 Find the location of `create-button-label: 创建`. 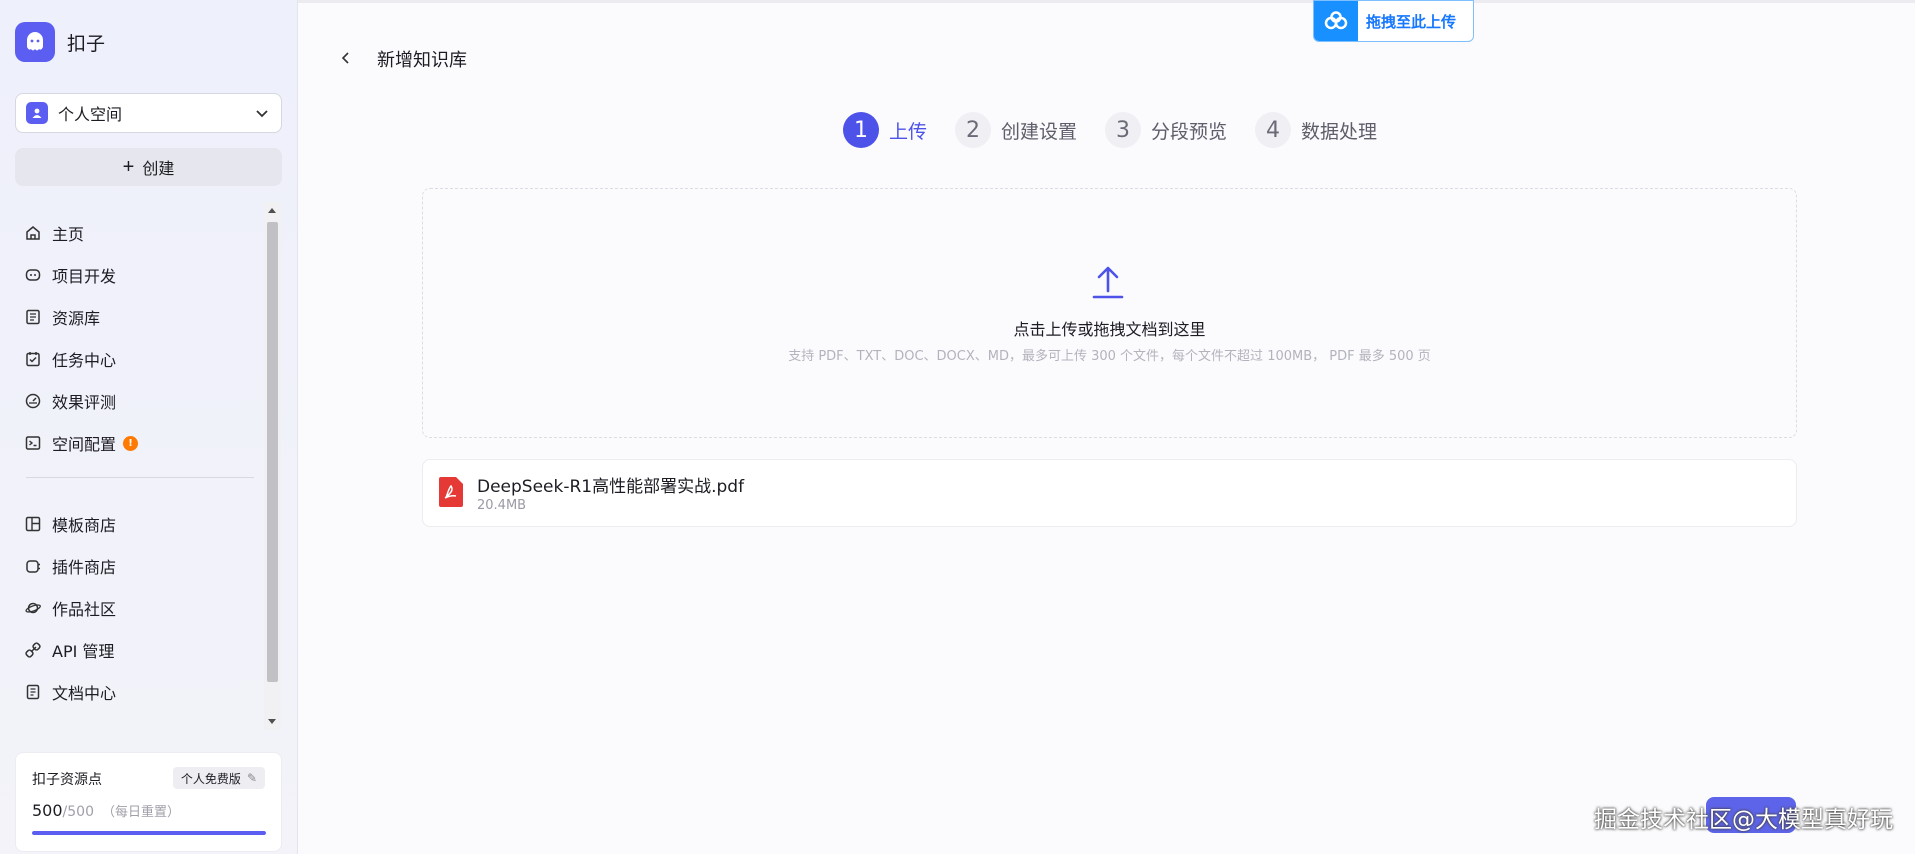

create-button-label: 创建 is located at coordinates (158, 169).